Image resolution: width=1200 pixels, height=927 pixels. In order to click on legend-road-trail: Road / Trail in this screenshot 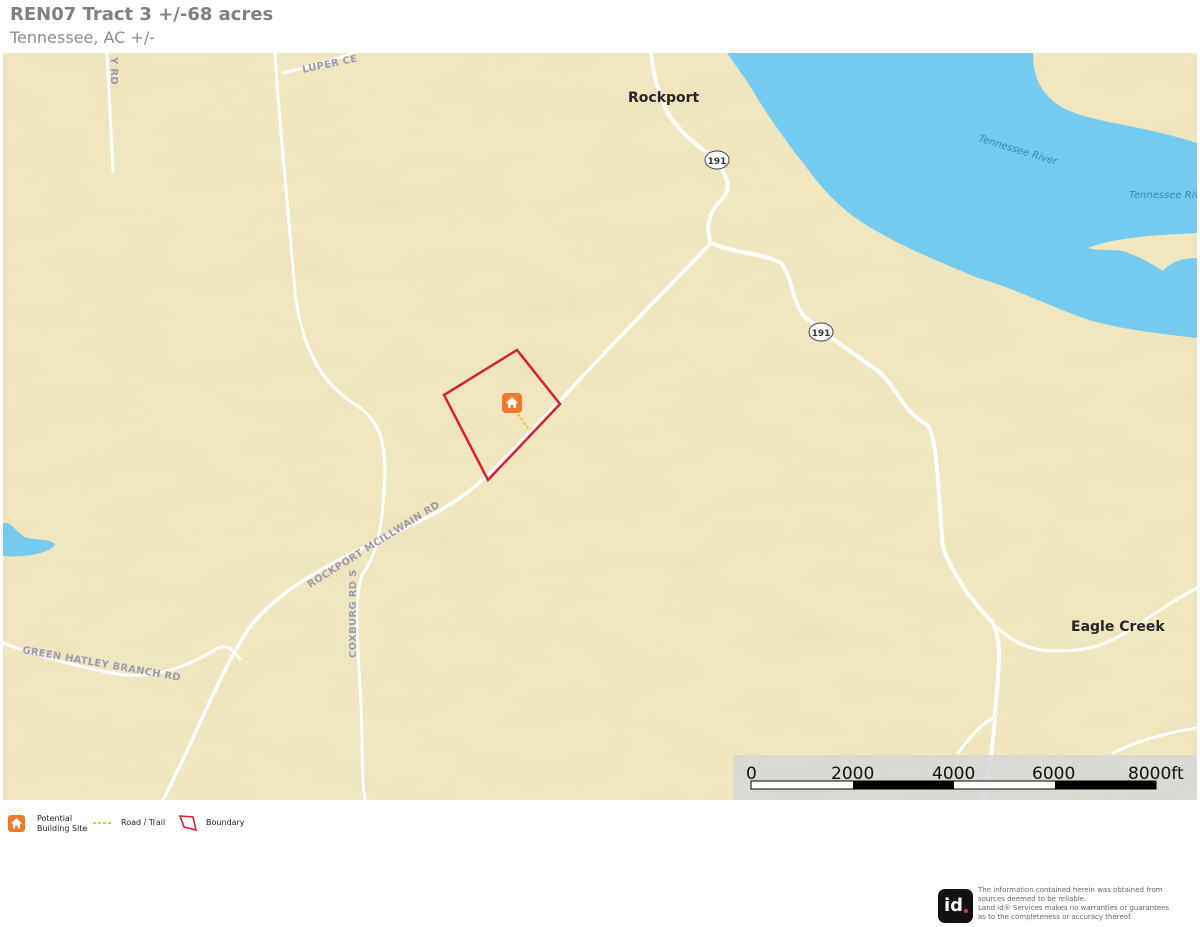, I will do `click(129, 823)`.